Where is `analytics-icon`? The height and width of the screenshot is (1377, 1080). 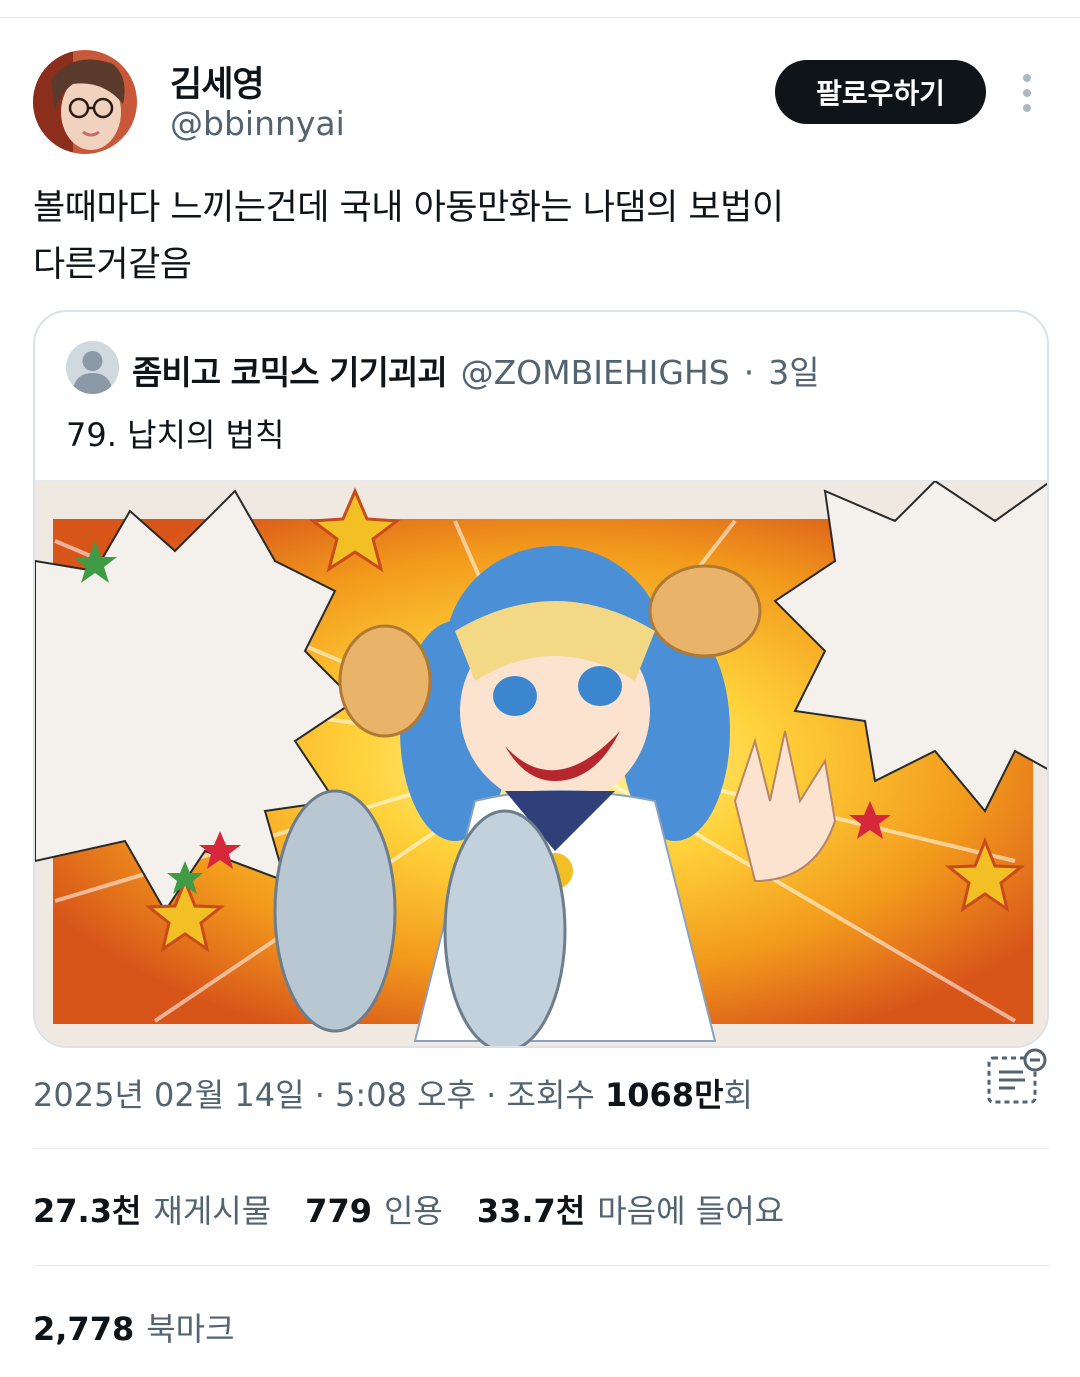 analytics-icon is located at coordinates (1017, 1077).